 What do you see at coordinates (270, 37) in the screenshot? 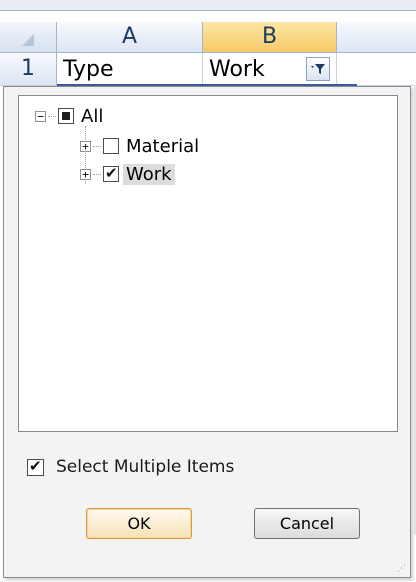
I see `column-header-b: B` at bounding box center [270, 37].